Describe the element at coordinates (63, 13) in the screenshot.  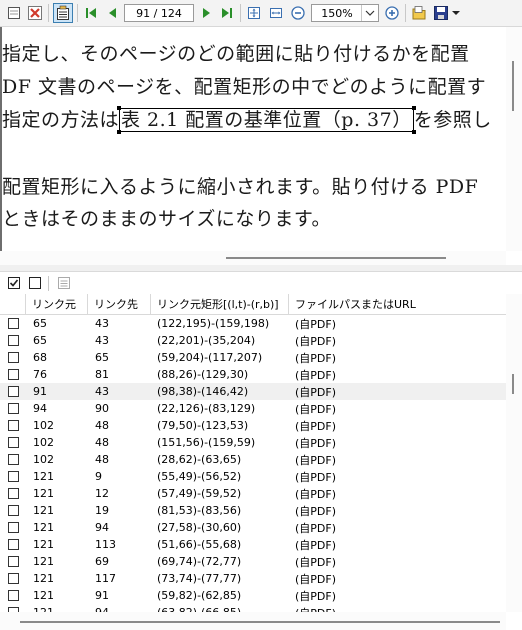
I see `link-list-icon` at that location.